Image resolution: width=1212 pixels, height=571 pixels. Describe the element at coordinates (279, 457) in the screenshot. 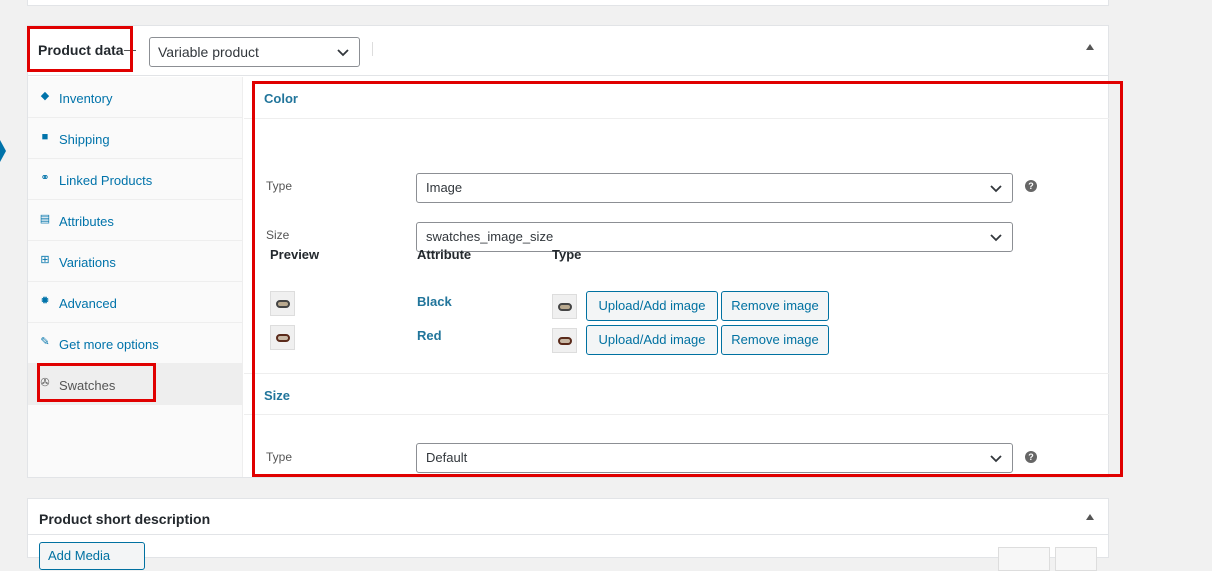

I see `size-type-label: Type` at that location.